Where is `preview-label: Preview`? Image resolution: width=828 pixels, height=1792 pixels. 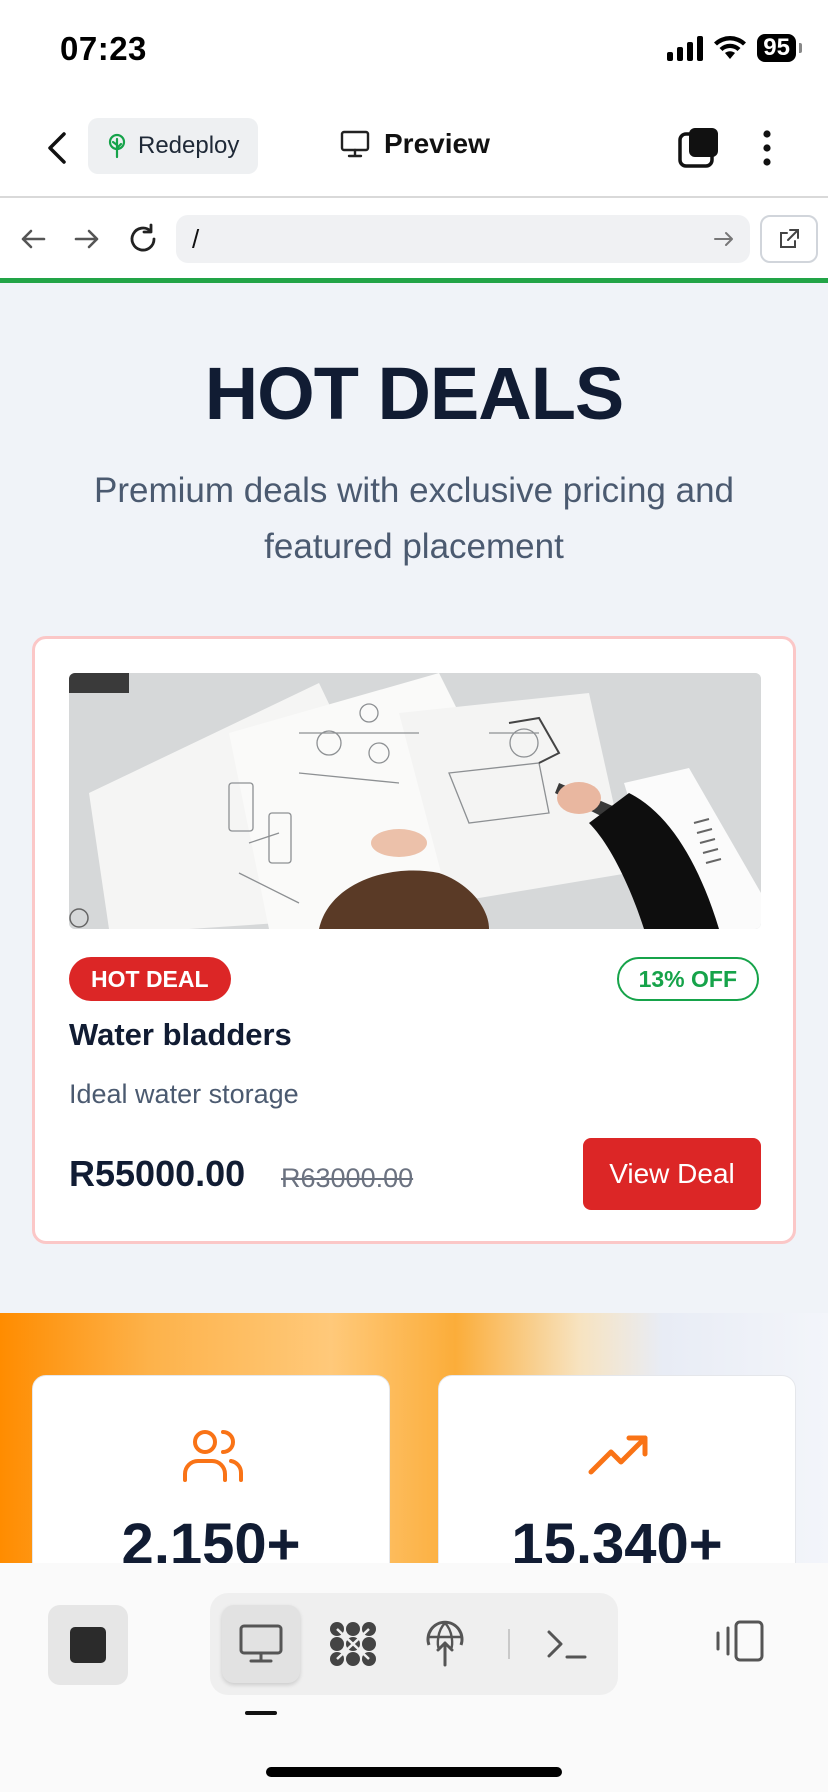 preview-label: Preview is located at coordinates (437, 143).